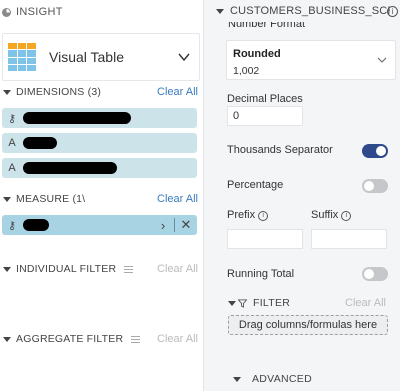 The image size is (400, 391). What do you see at coordinates (375, 186) in the screenshot?
I see `percentage-toggle` at bounding box center [375, 186].